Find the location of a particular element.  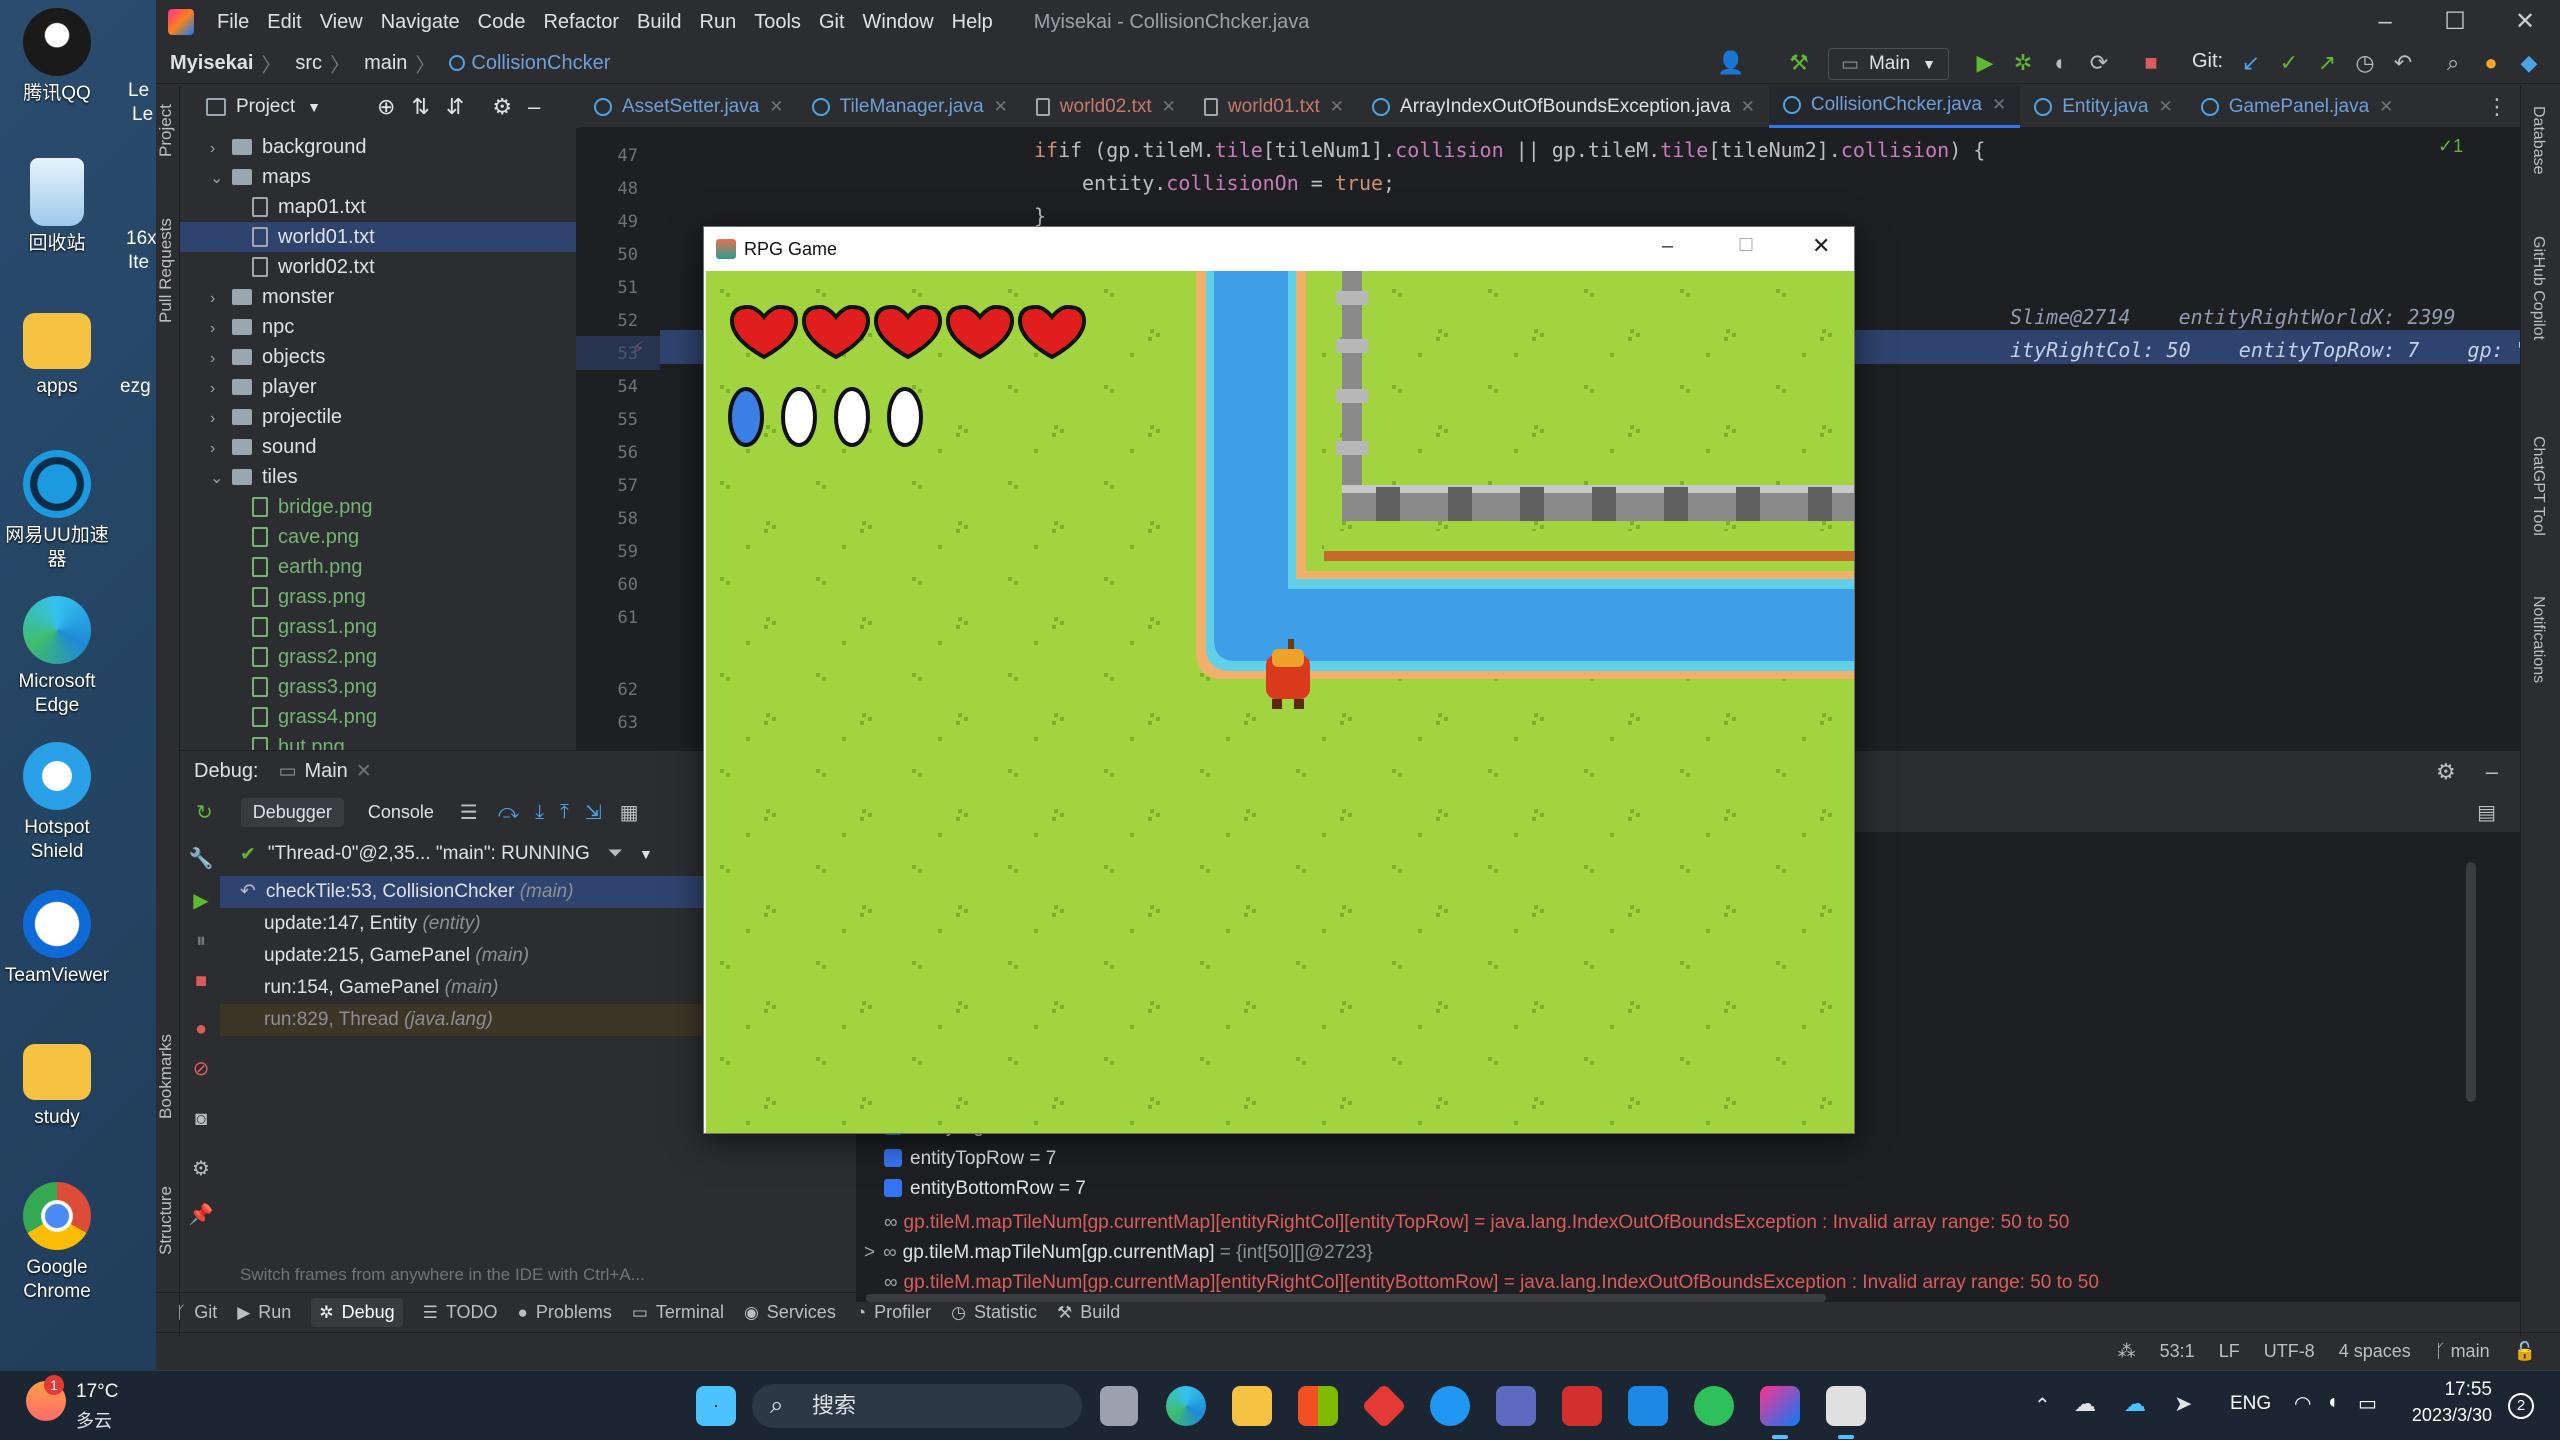

desktop-icon-uu: 网易UU加速器 is located at coordinates (57, 511).